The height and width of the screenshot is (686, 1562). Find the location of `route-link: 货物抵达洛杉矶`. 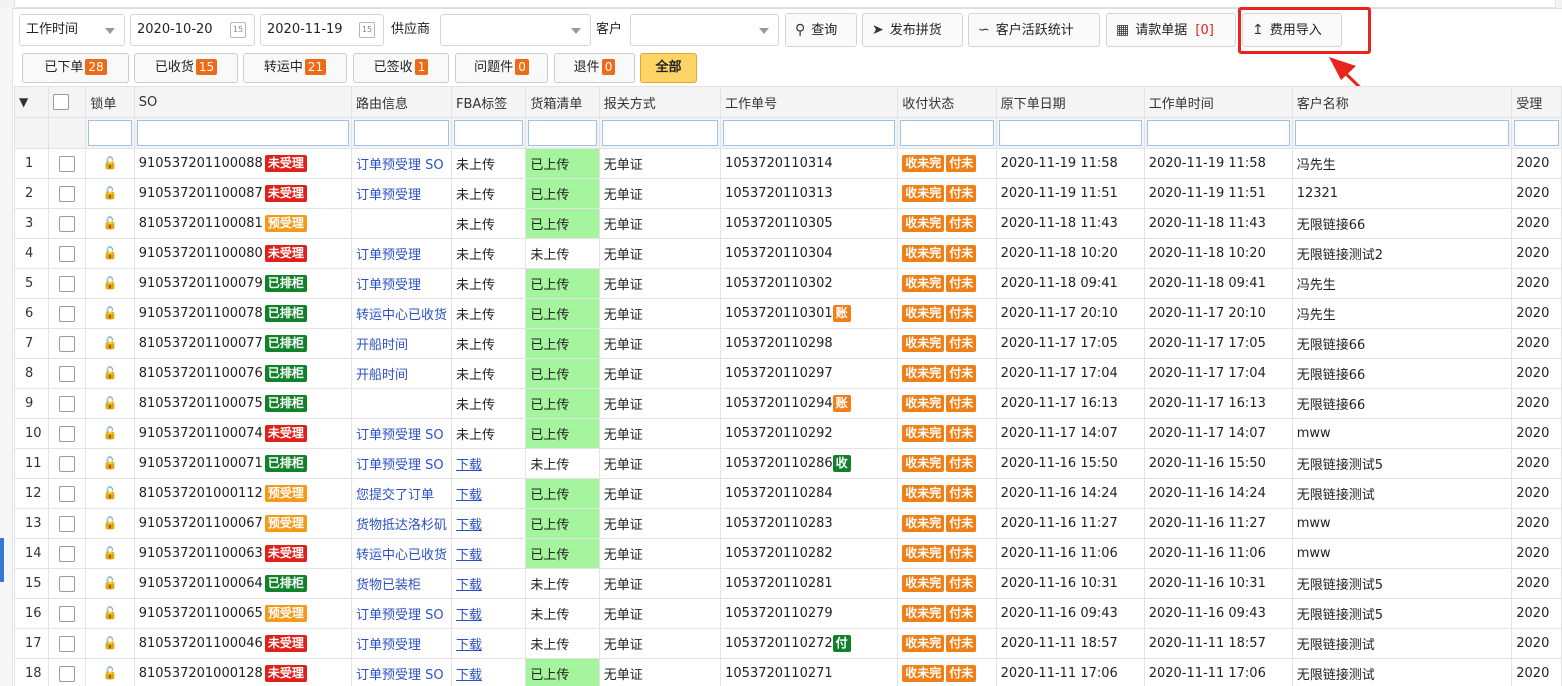

route-link: 货物抵达洛杉矶 is located at coordinates (401, 525).